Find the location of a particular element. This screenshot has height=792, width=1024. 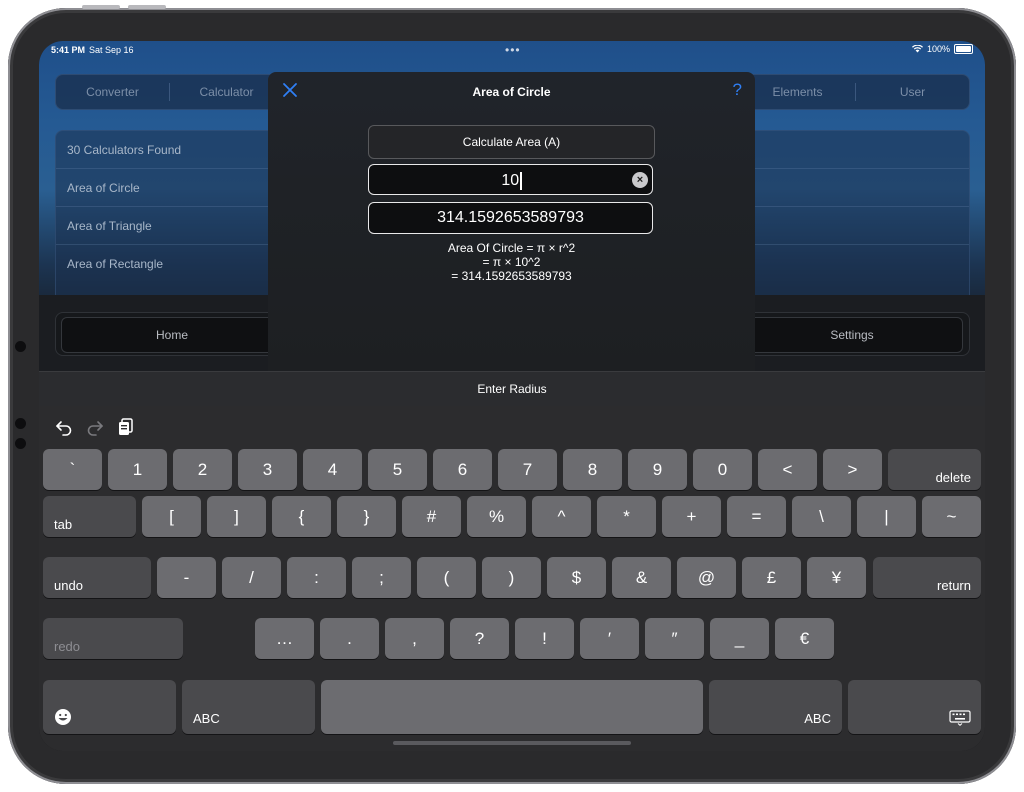

key: ` is located at coordinates (72, 469).